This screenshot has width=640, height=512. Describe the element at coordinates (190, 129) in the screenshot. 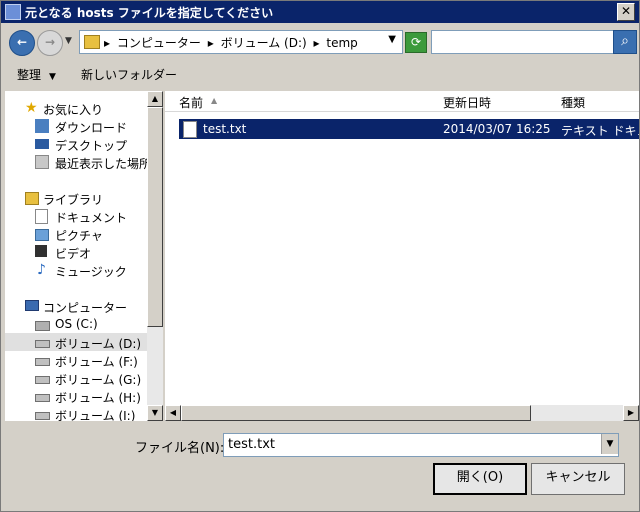

I see `text-file-icon` at that location.